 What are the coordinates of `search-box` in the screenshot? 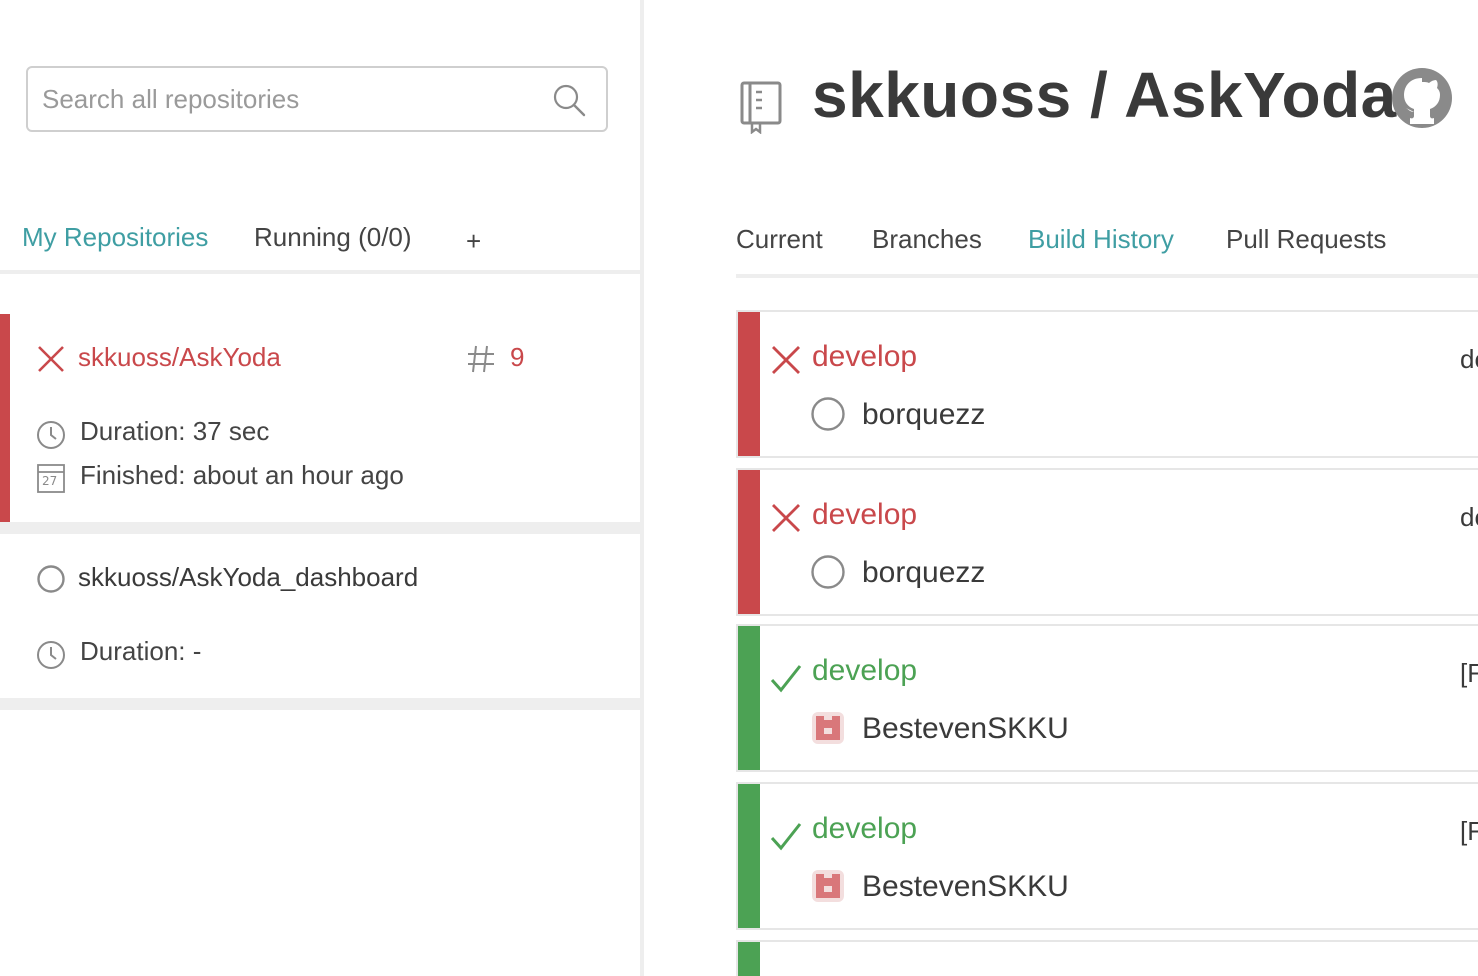 It's located at (317, 99).